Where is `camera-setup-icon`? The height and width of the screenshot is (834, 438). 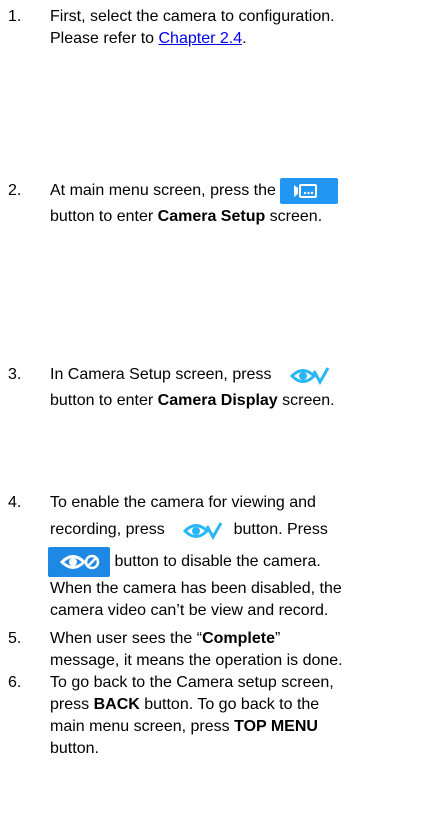
camera-setup-icon is located at coordinates (306, 190).